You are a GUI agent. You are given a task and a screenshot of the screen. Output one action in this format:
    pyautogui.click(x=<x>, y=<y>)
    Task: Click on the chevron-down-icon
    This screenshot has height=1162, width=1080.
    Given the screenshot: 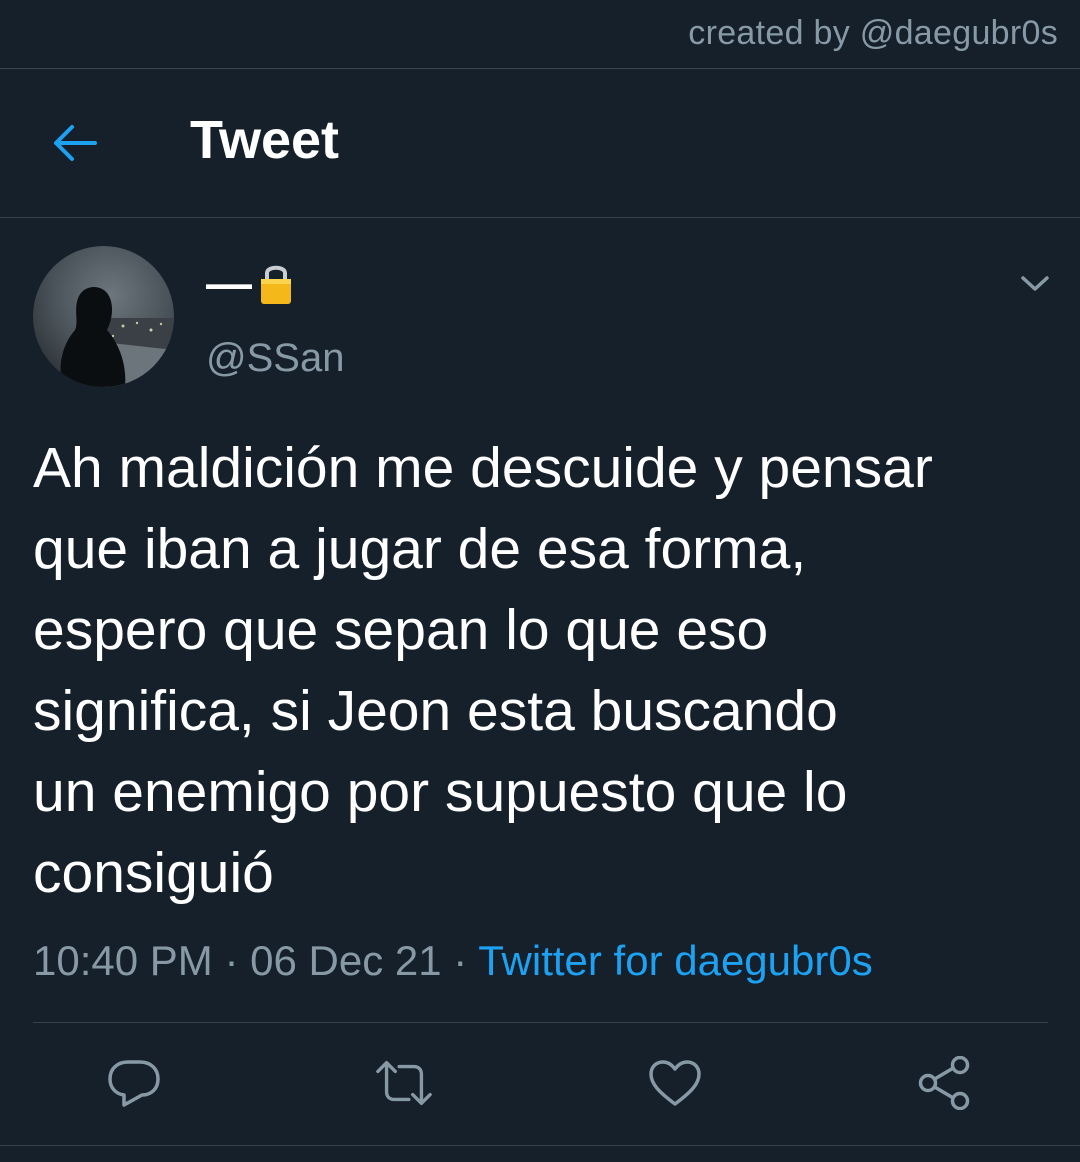 What is the action you would take?
    pyautogui.click(x=1035, y=283)
    